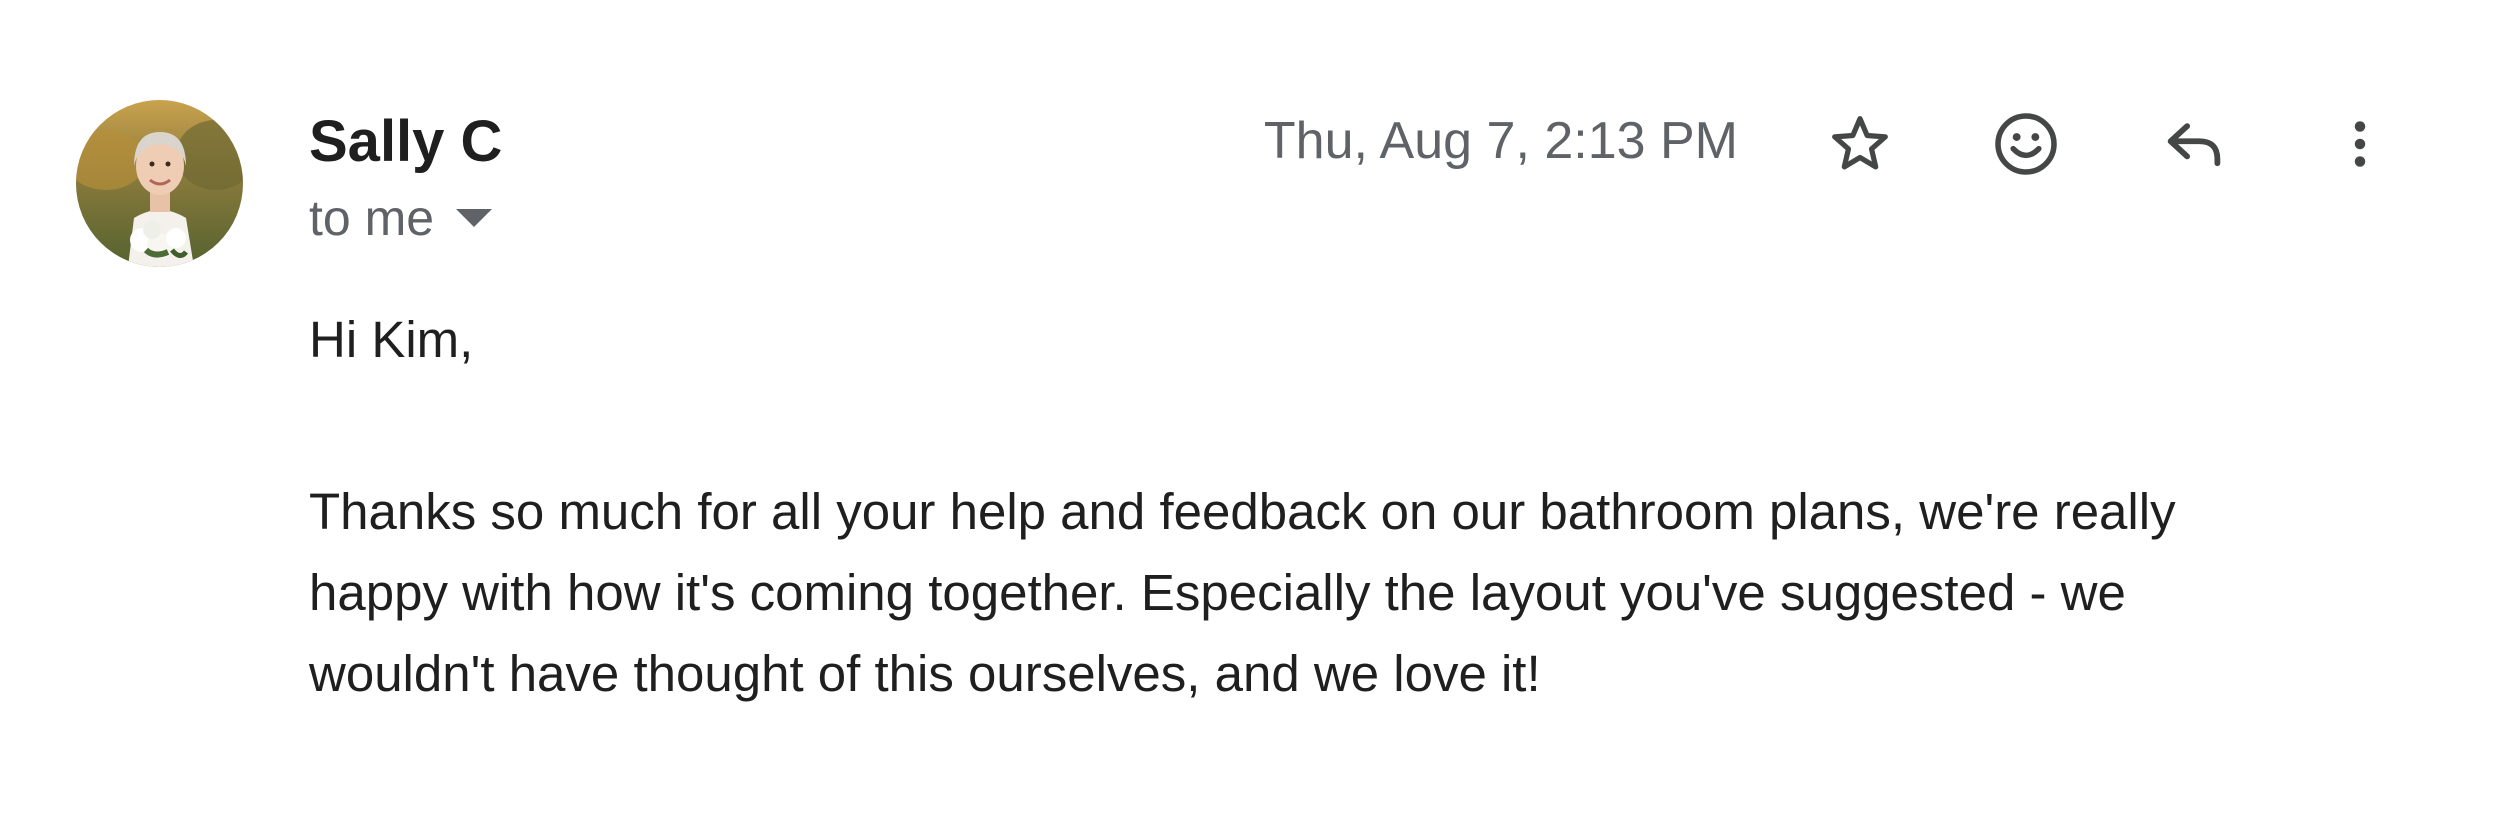  Describe the element at coordinates (372, 218) in the screenshot. I see `recipient-label: to me` at that location.